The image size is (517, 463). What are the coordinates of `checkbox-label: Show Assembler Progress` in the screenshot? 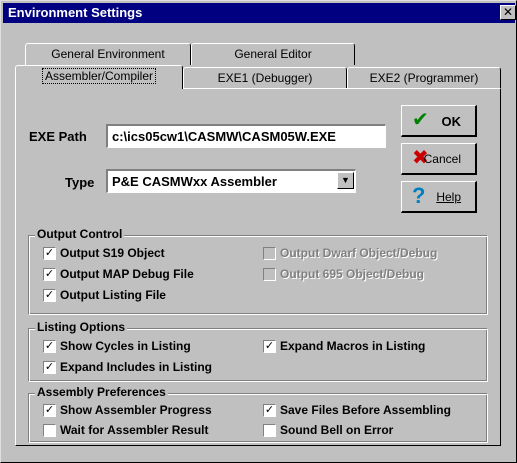 It's located at (136, 410).